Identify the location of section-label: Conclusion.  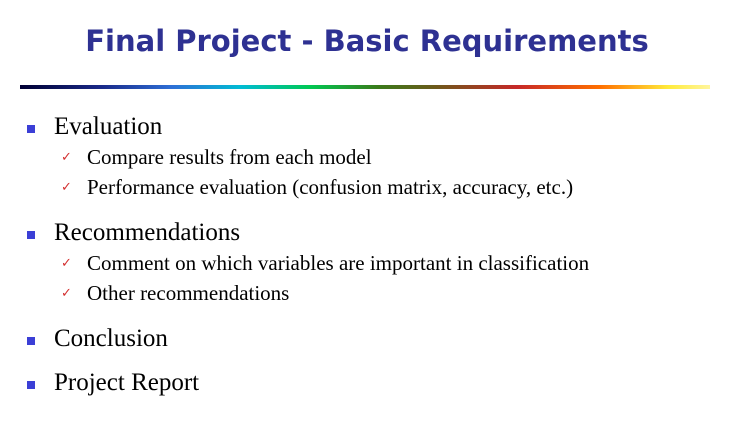
(111, 338).